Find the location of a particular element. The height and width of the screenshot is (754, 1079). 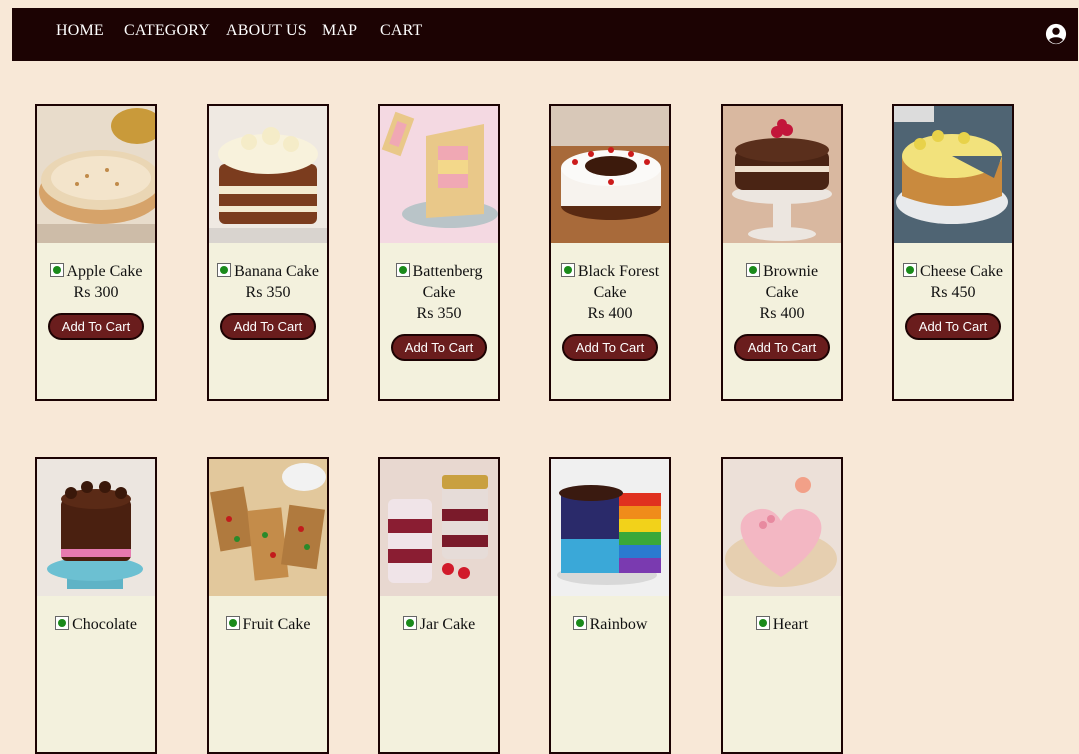

fruit-cake-image is located at coordinates (268, 527).